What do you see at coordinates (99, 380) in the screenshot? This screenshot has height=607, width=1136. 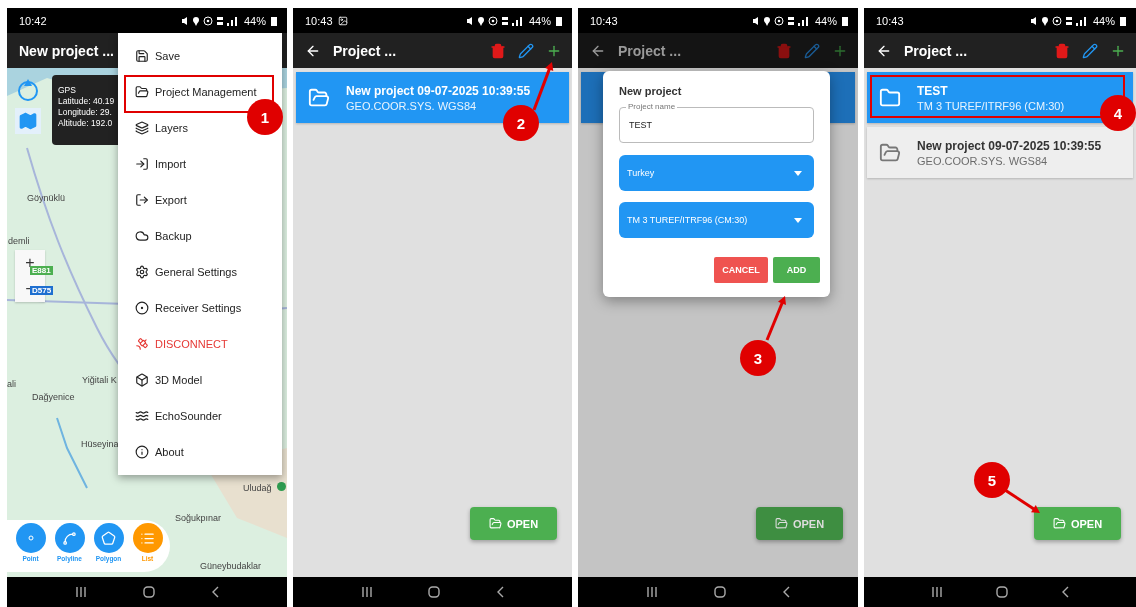 I see `map-place-label: Yiğitali K` at bounding box center [99, 380].